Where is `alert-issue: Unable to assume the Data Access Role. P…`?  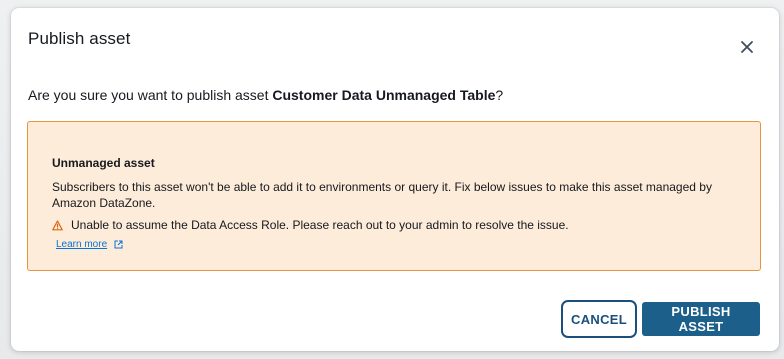 alert-issue: Unable to assume the Data Access Role. P… is located at coordinates (310, 225).